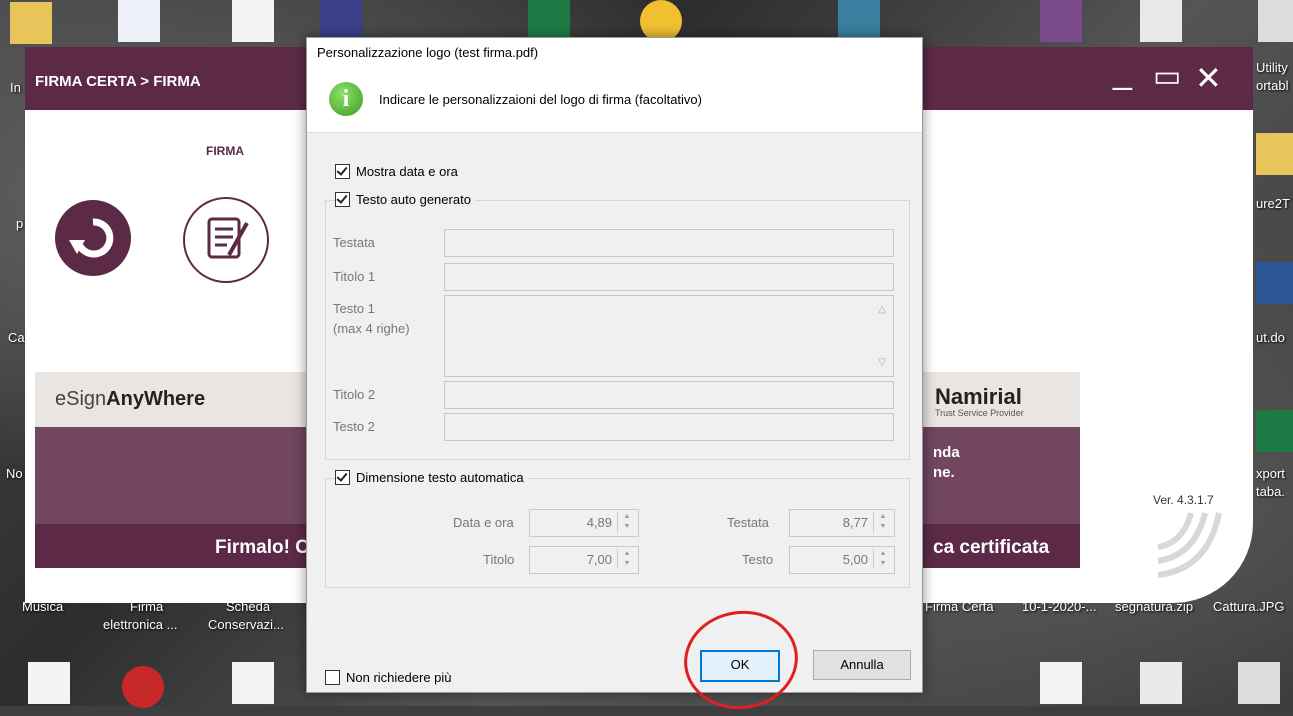 The height and width of the screenshot is (716, 1293). What do you see at coordinates (1272, 67) in the screenshot?
I see `desktop-label: Utility` at bounding box center [1272, 67].